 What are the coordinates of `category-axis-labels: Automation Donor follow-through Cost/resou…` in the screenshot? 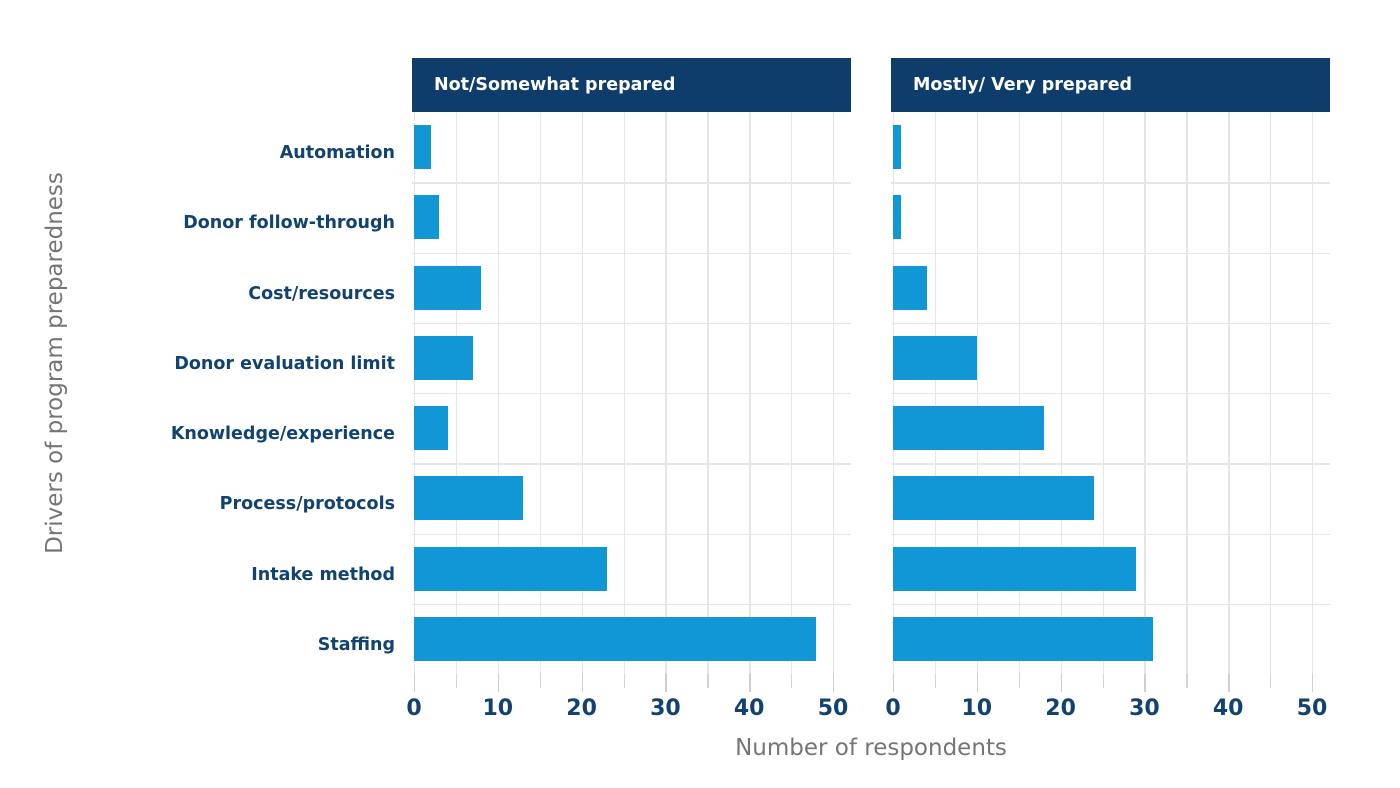 It's located at (247, 396).